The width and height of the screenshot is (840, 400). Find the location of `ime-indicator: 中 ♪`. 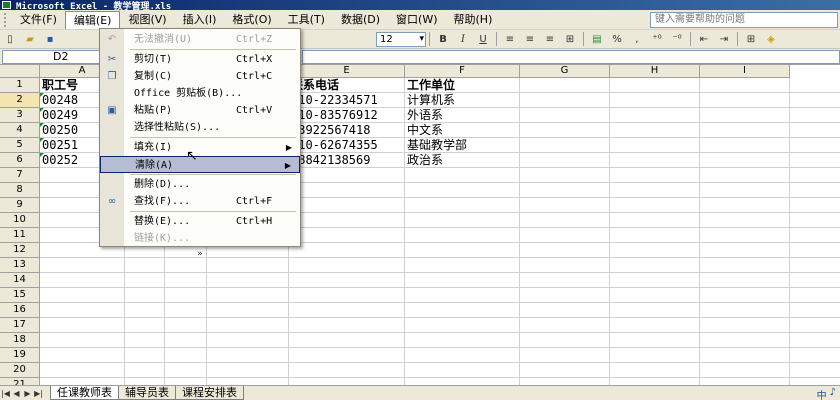

ime-indicator: 中 ♪ is located at coordinates (826, 393).